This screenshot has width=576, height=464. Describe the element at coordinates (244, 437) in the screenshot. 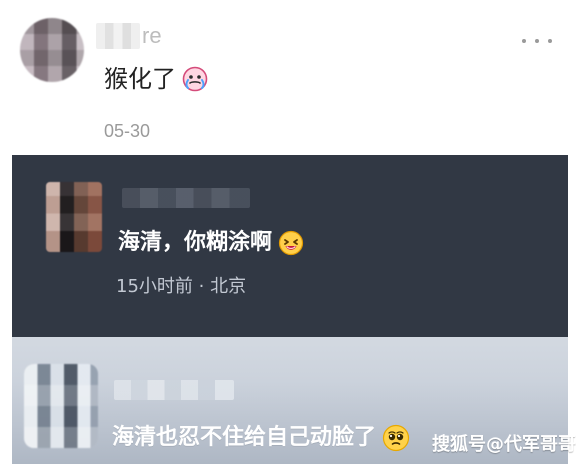

I see `comment-text-label: 海清也忍不住给自己动脸了` at that location.